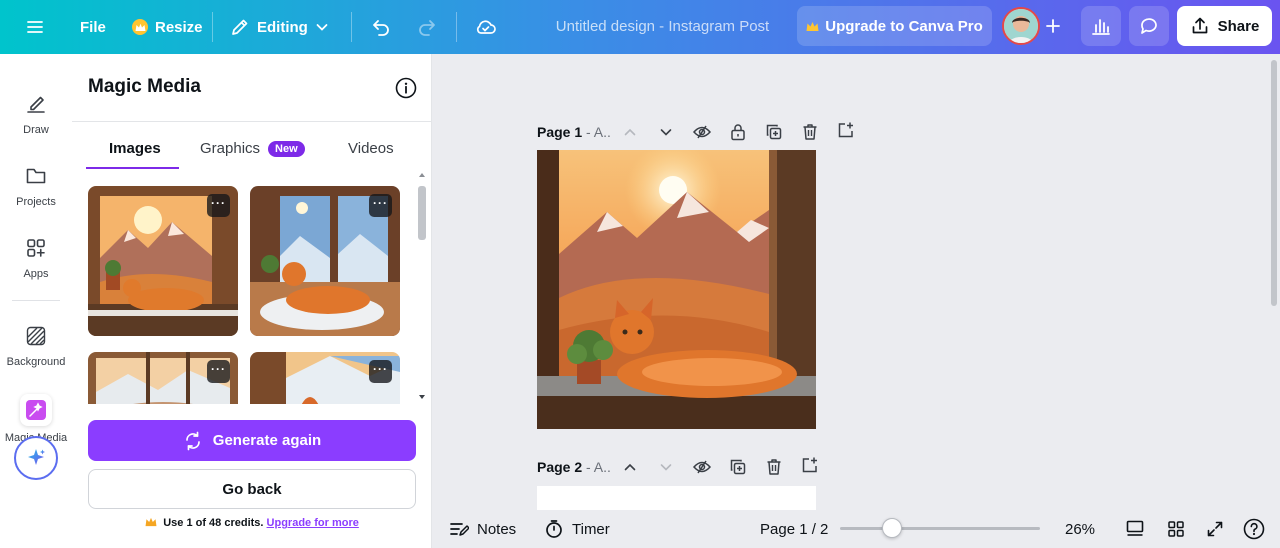  What do you see at coordinates (574, 132) in the screenshot?
I see `page-title: Page 1 - A..` at bounding box center [574, 132].